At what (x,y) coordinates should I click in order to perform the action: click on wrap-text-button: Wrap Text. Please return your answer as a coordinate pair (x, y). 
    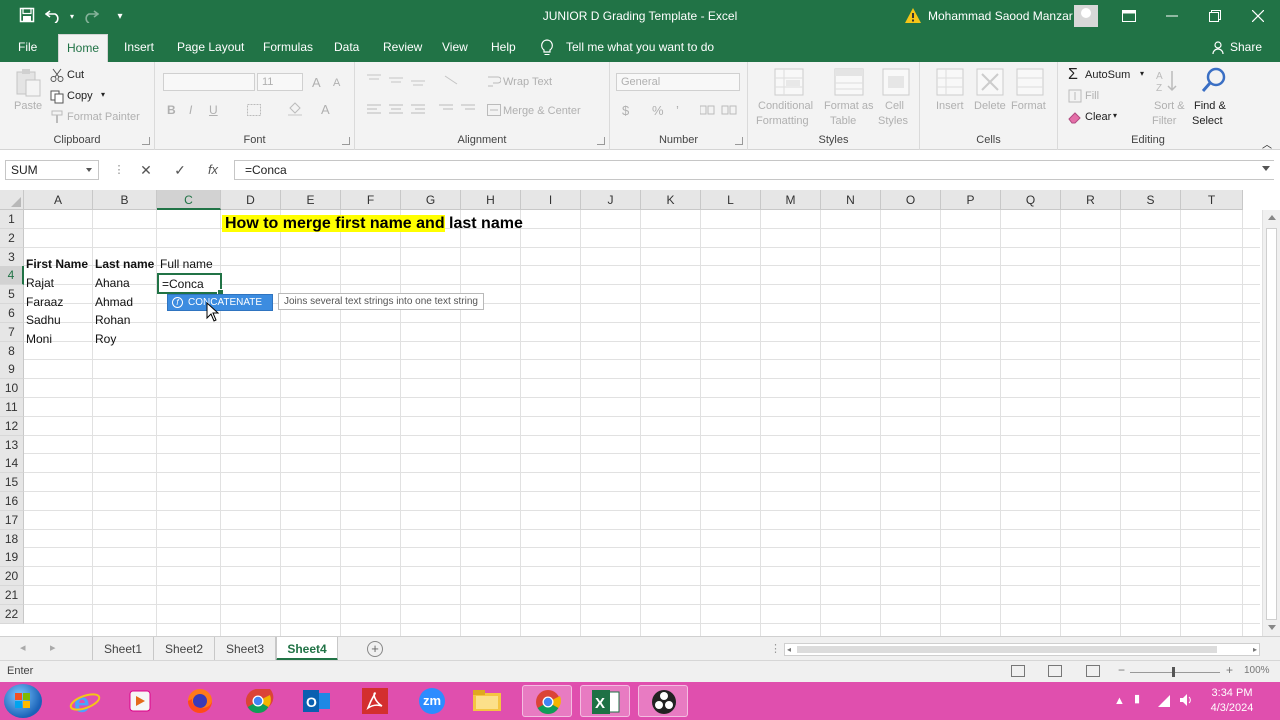
    Looking at the image, I should click on (527, 82).